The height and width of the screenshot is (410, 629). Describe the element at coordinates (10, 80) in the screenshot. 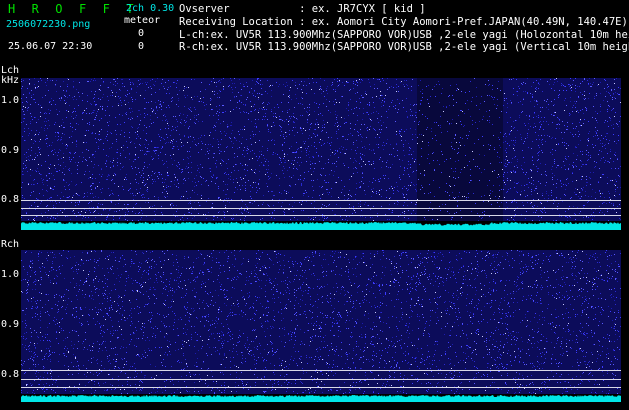

I see `khz-unit-label: kHz` at that location.